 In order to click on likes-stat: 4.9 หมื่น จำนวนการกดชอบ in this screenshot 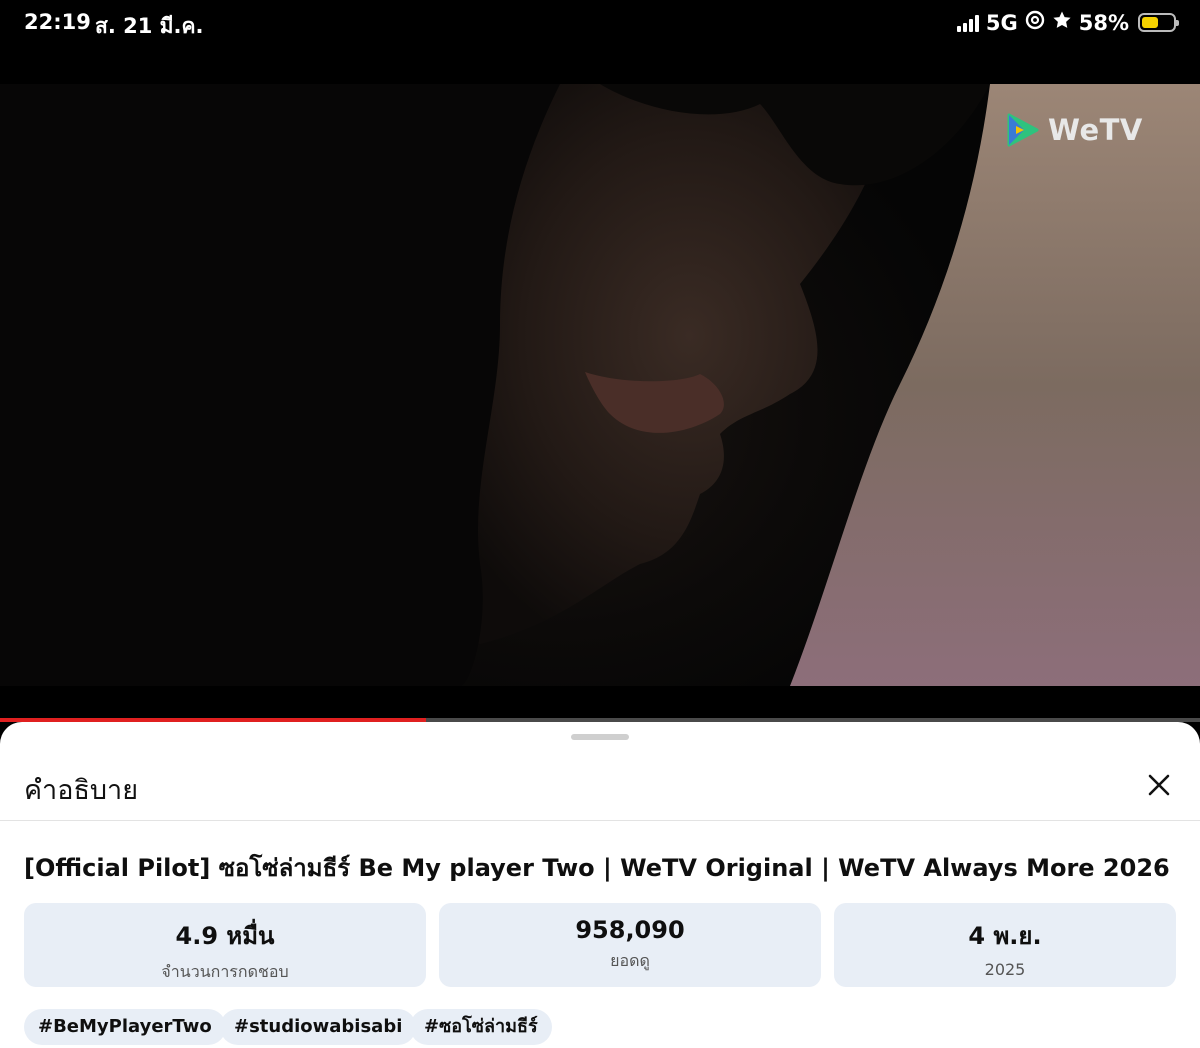, I will do `click(225, 945)`.